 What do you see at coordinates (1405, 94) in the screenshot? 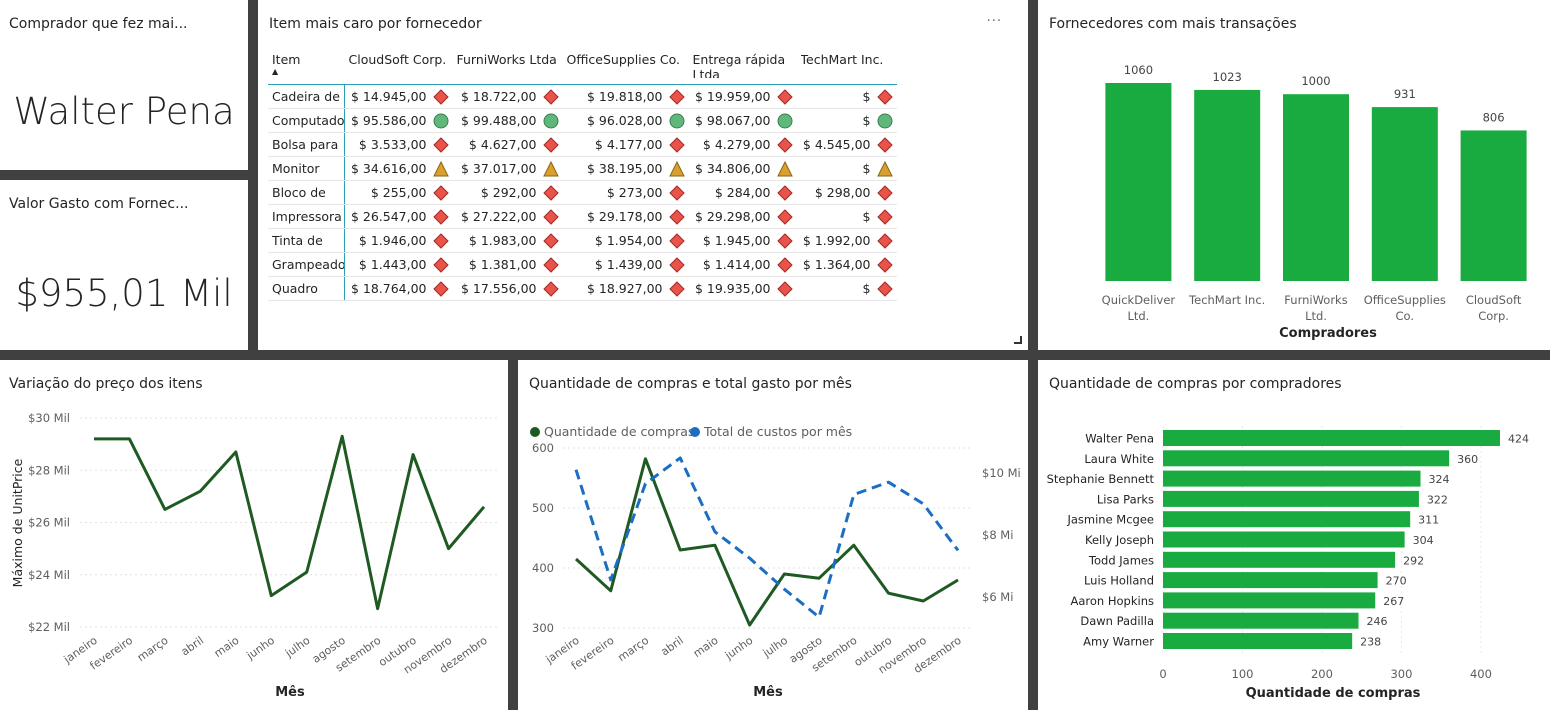
I see `bar-data-label: 931` at bounding box center [1405, 94].